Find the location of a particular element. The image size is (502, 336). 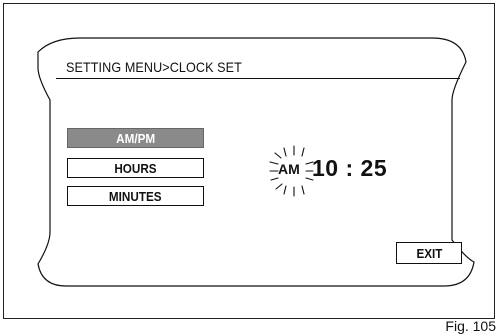

clock-period: AM is located at coordinates (289, 169).